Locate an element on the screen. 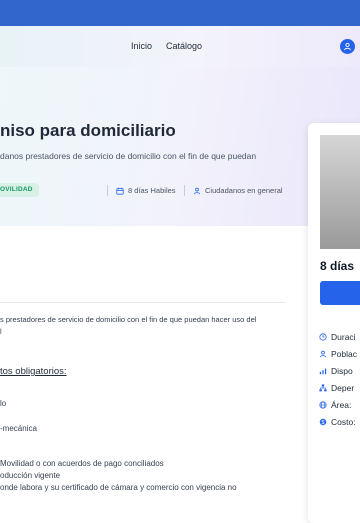 The height and width of the screenshot is (523, 360). nav-link-inicio: Inicio is located at coordinates (141, 46).